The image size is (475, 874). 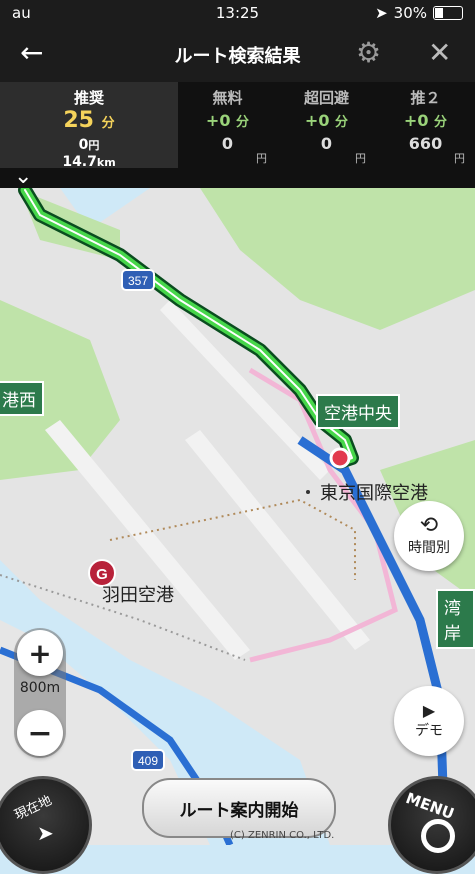 I want to click on route-357-shield: 357, so click(x=138, y=280).